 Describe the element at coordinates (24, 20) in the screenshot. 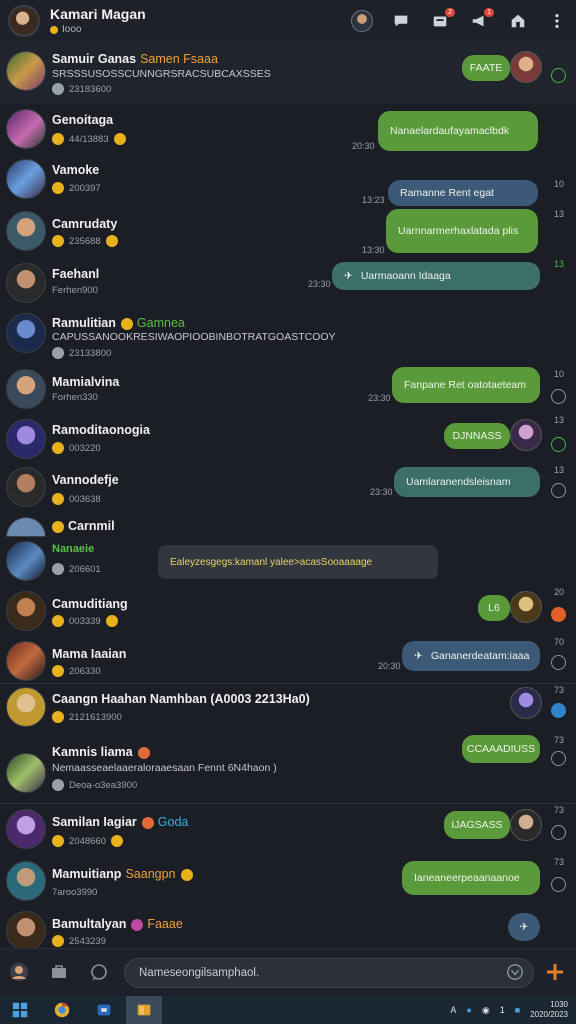

I see `profile-avatar` at that location.